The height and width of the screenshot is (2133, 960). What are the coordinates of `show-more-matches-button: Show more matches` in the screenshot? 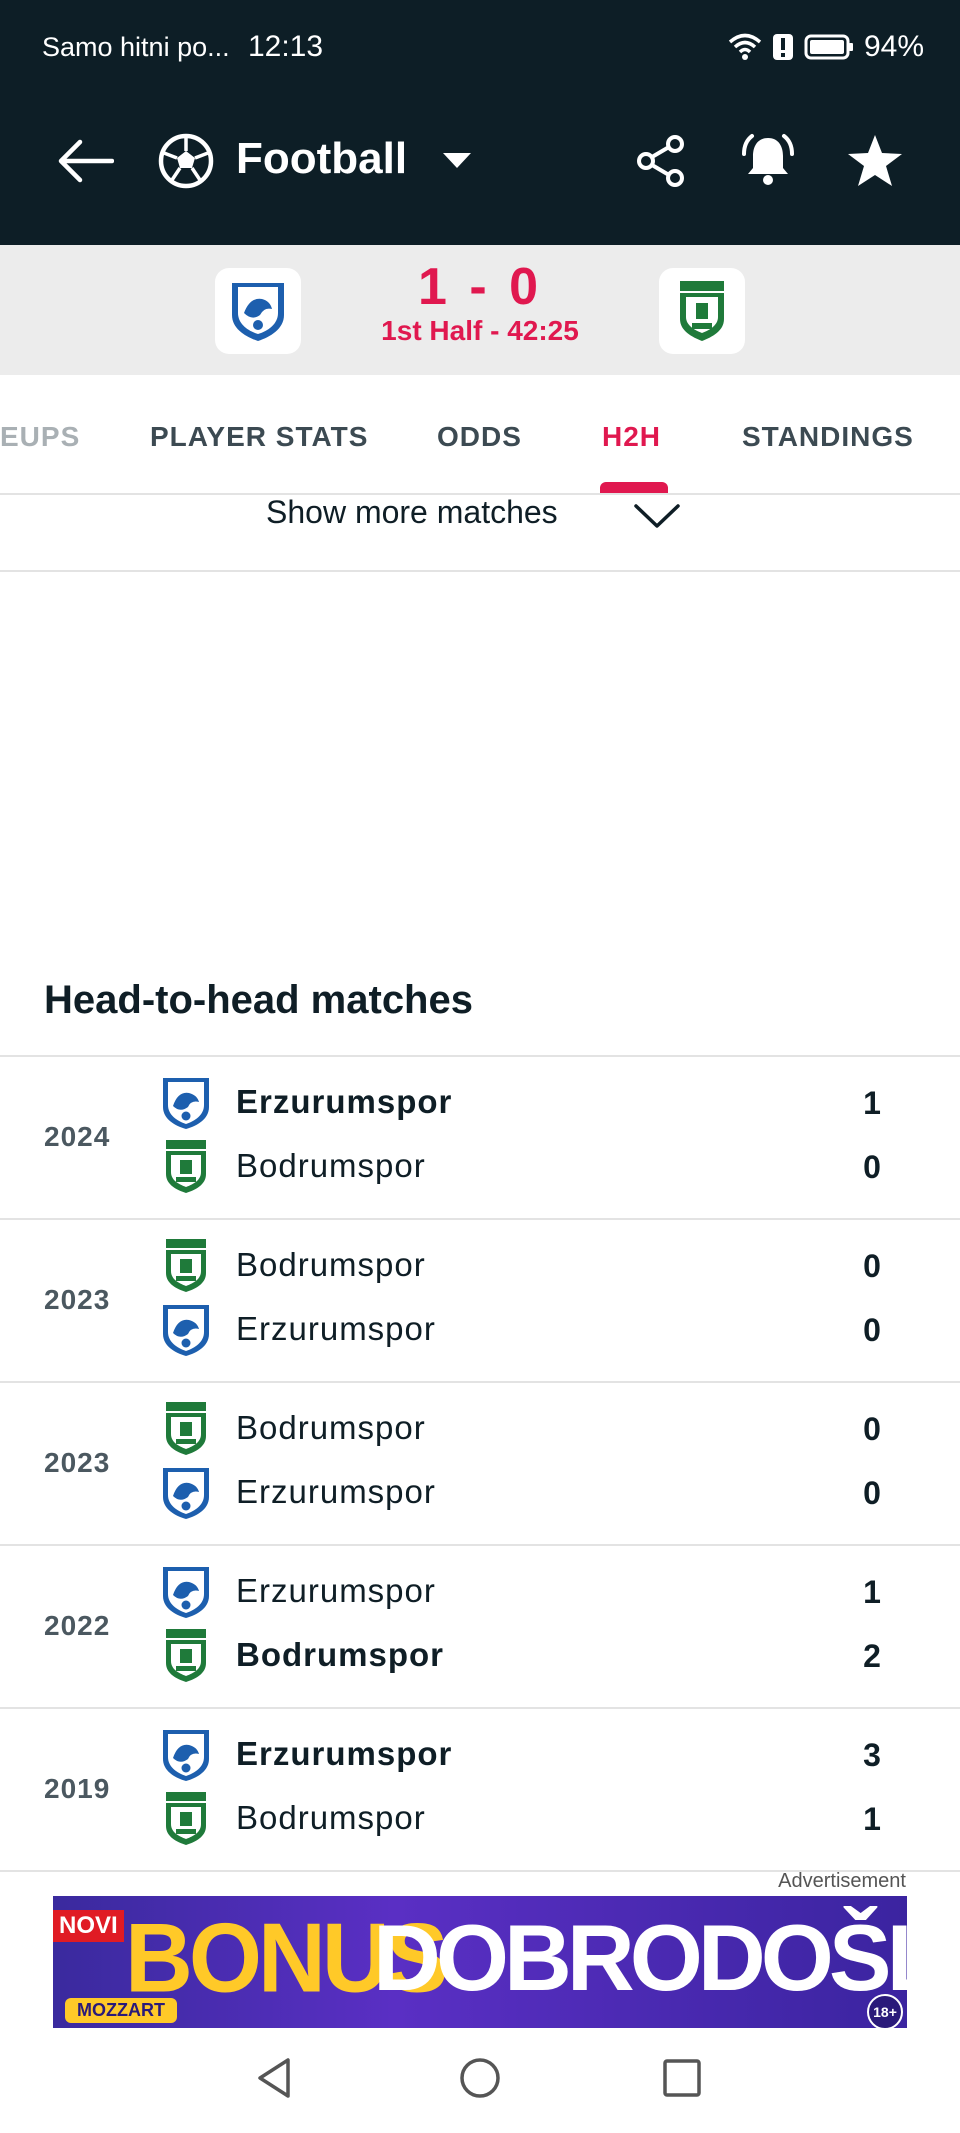 It's located at (480, 533).